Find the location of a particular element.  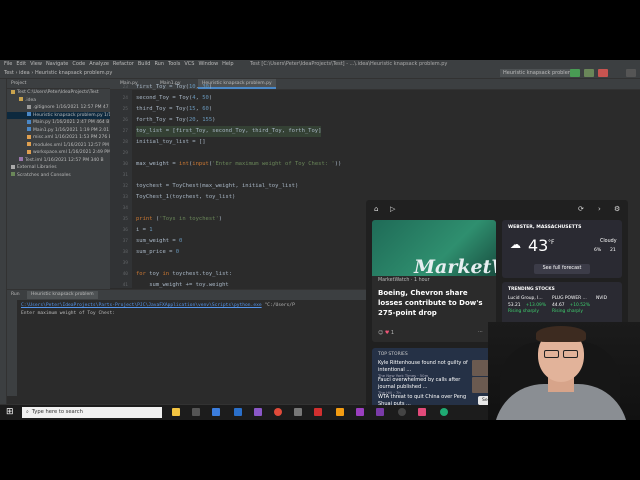

menu-tools: Tools is located at coordinates (174, 64).